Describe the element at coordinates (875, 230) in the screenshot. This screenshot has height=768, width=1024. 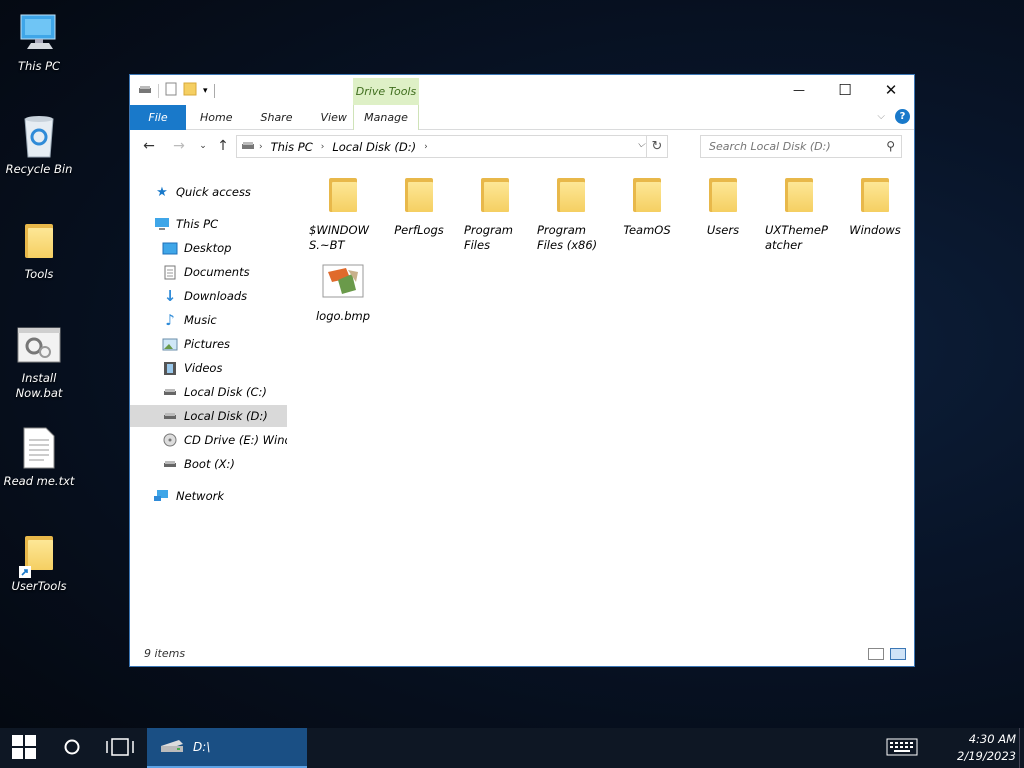
I see `file-name: Windows` at that location.